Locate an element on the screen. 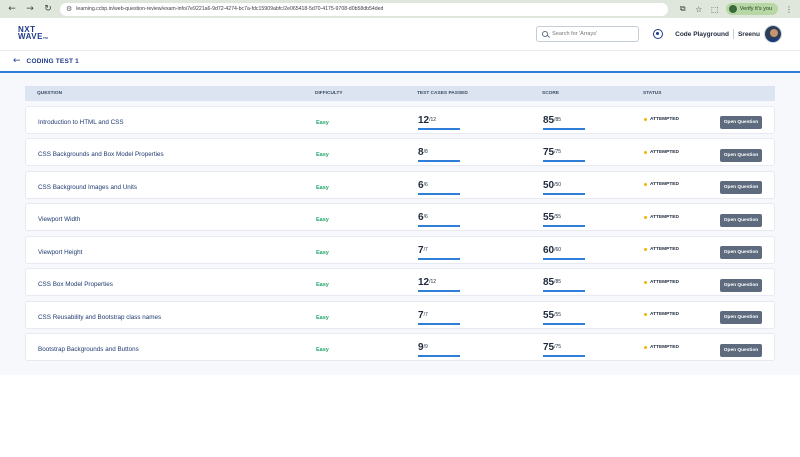  extensions-icon: ⬚ is located at coordinates (715, 9).